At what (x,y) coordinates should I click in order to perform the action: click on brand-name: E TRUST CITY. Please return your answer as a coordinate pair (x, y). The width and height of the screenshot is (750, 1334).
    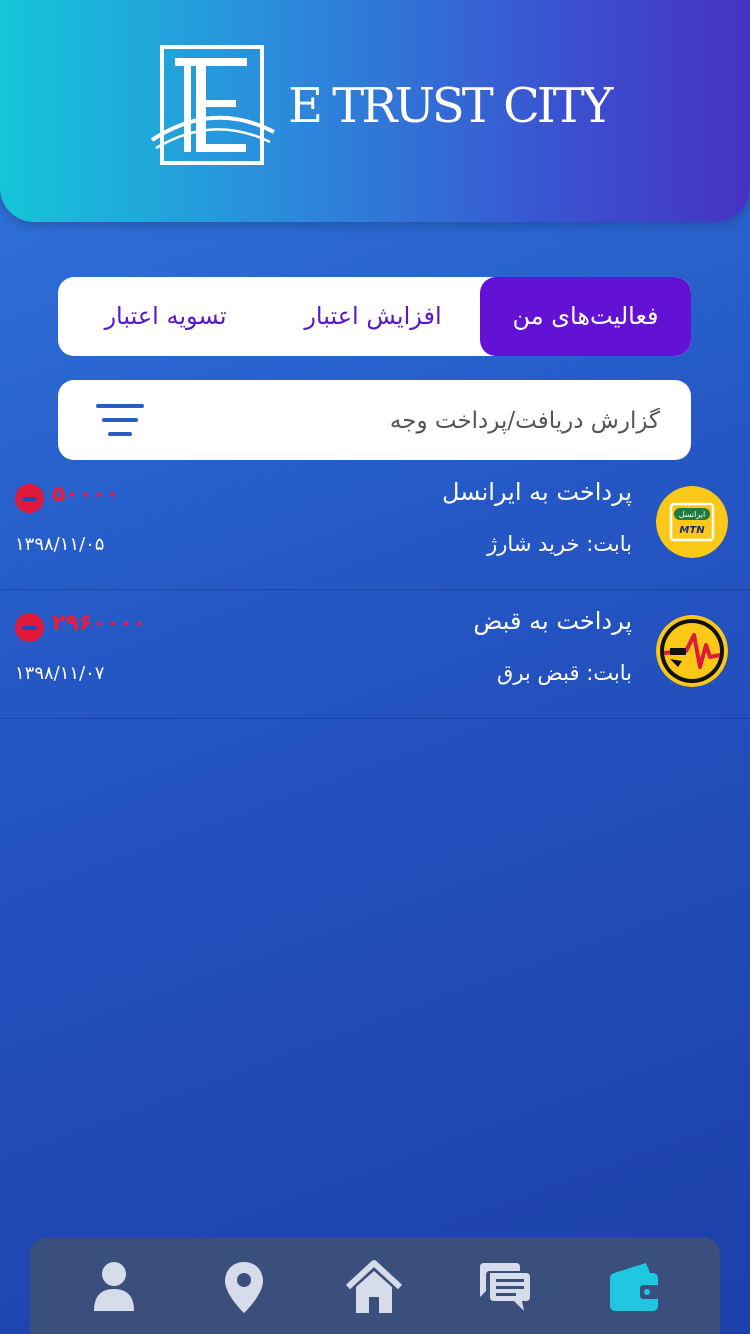
    Looking at the image, I should click on (450, 106).